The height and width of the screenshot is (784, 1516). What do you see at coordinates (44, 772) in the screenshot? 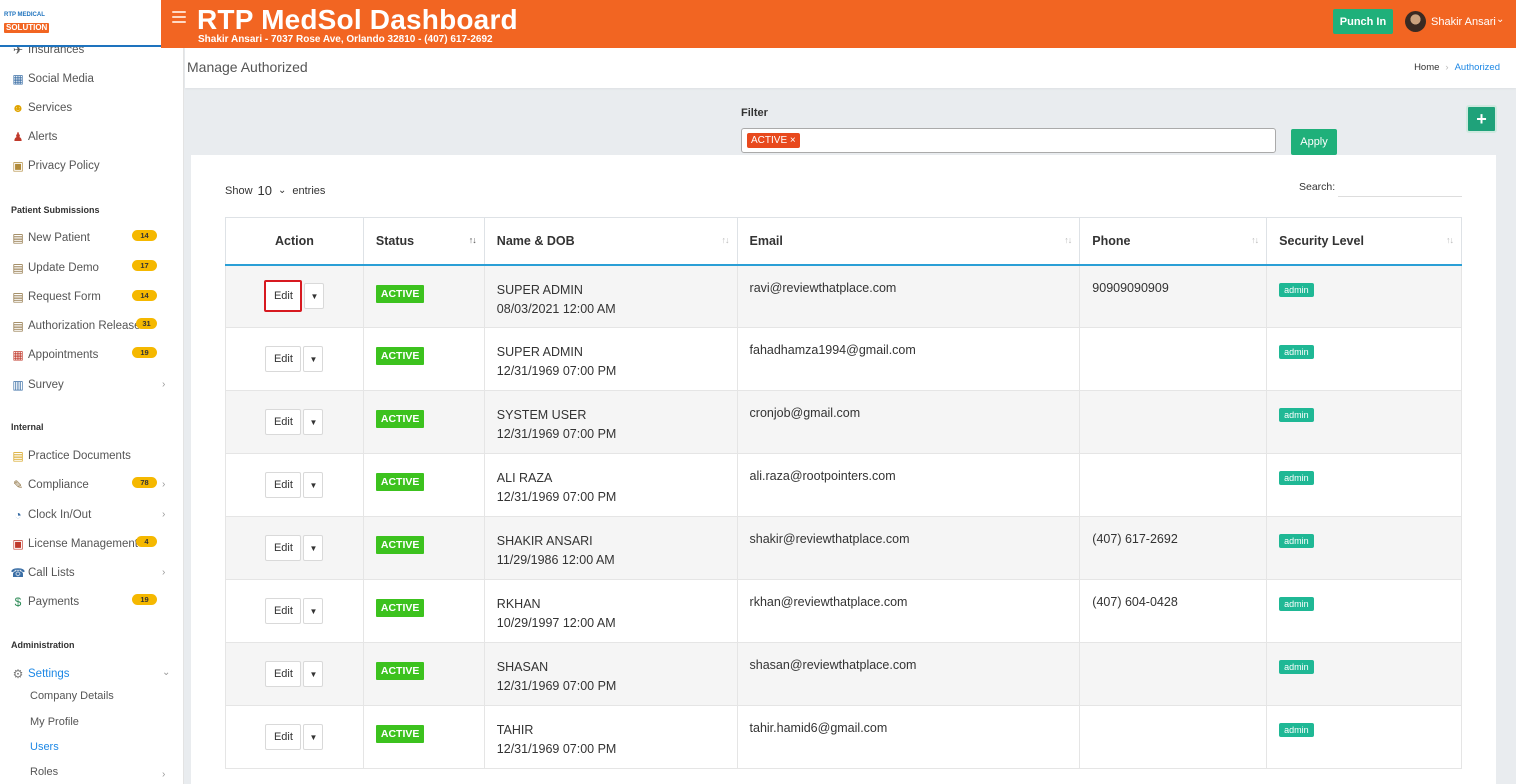
I see `sidebar-sub-roles: Roles` at bounding box center [44, 772].